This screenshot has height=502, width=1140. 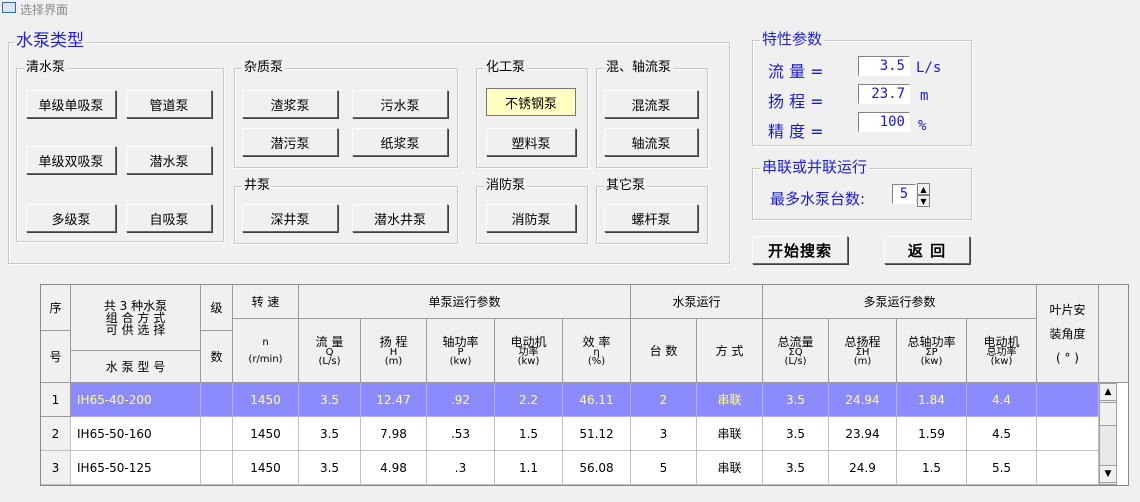 What do you see at coordinates (1001, 341) in the screenshot?
I see `tmotor-col-title: 电动机` at bounding box center [1001, 341].